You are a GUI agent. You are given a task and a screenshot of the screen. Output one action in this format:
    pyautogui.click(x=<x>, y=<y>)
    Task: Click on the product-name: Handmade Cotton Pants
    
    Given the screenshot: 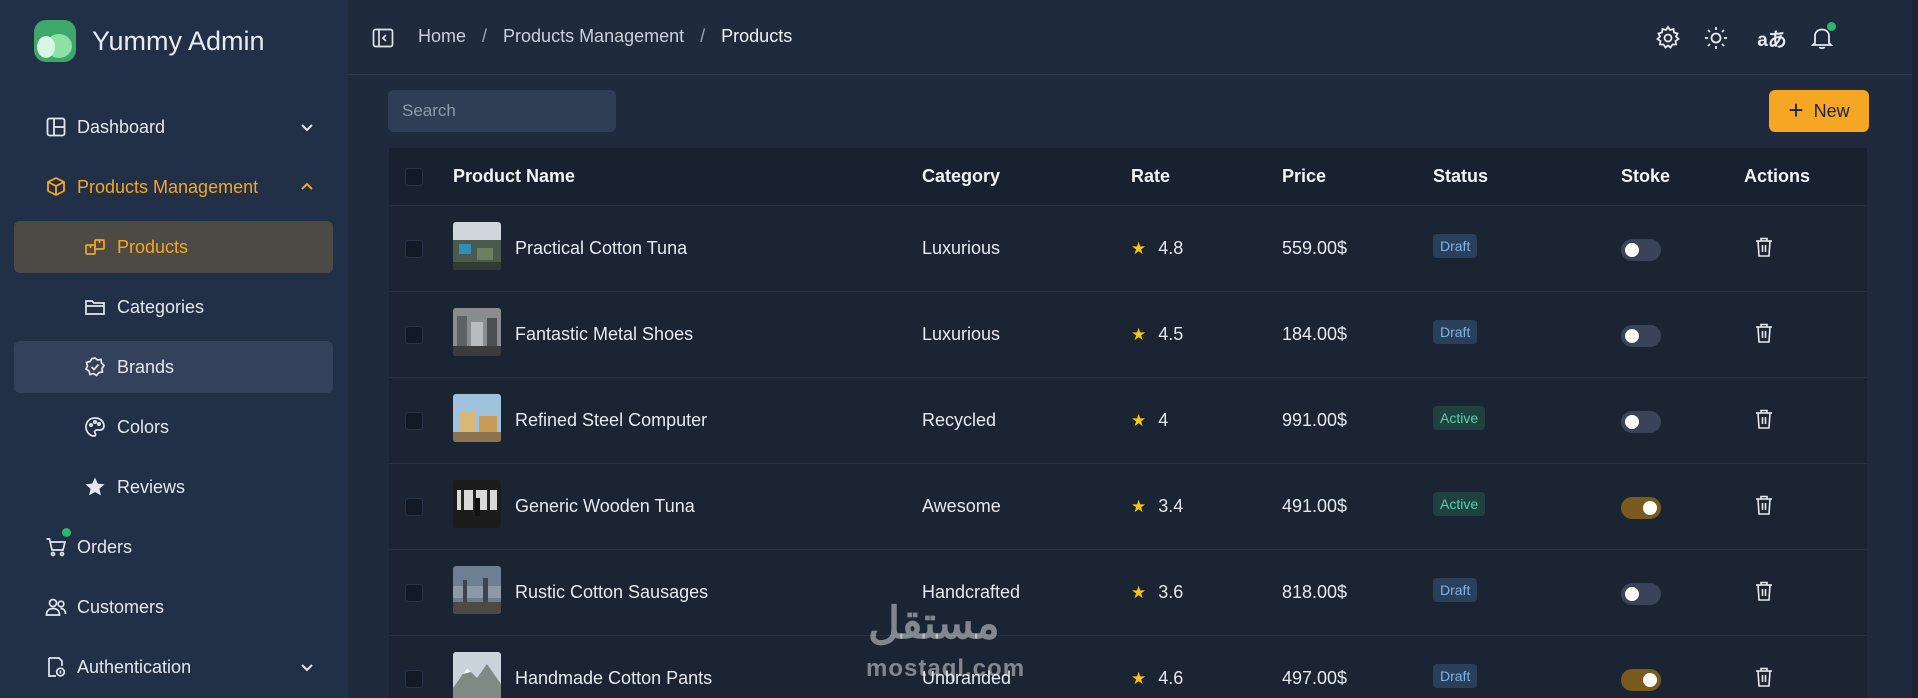 What is the action you would take?
    pyautogui.click(x=614, y=678)
    